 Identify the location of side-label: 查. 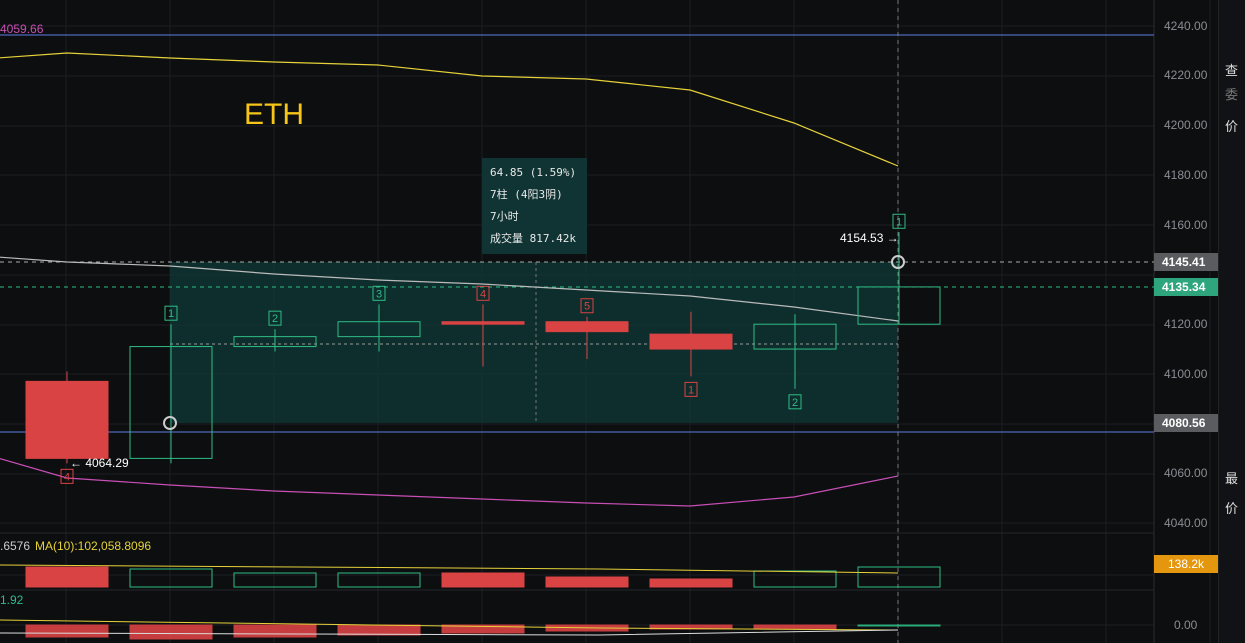
(1232, 70).